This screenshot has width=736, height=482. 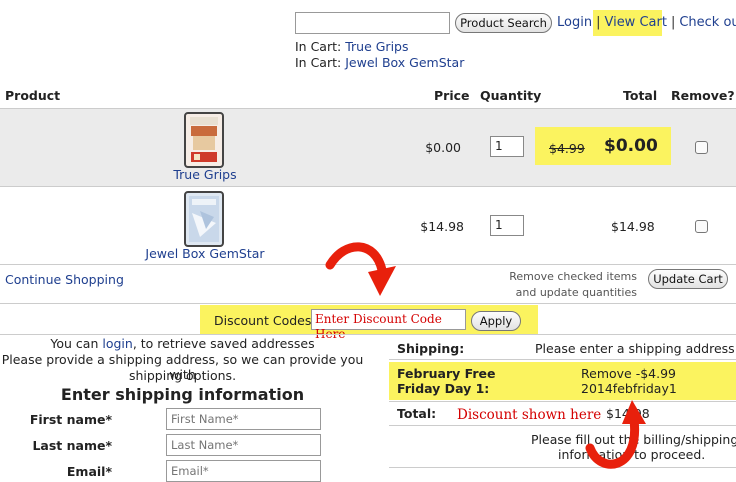 I want to click on billing-note: Please fill out the billing/shipping, so click(x=633, y=439).